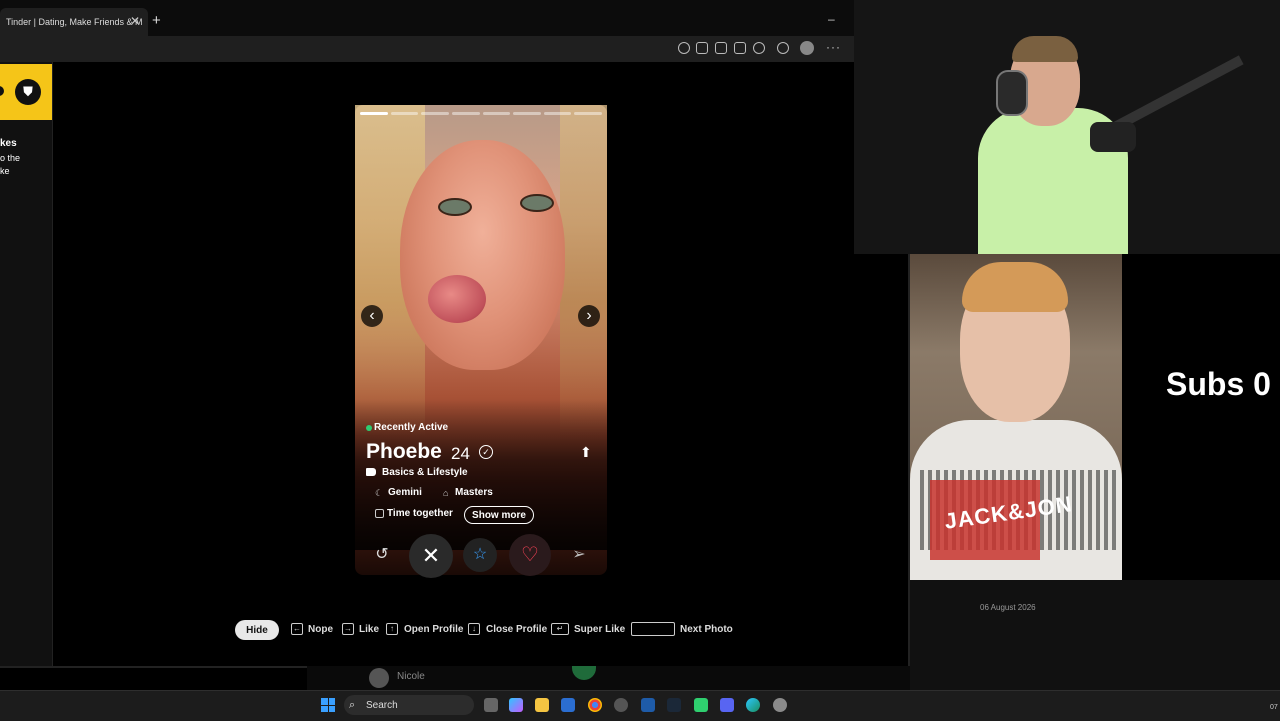 The width and height of the screenshot is (1280, 721). I want to click on next-photo-button: ›, so click(589, 316).